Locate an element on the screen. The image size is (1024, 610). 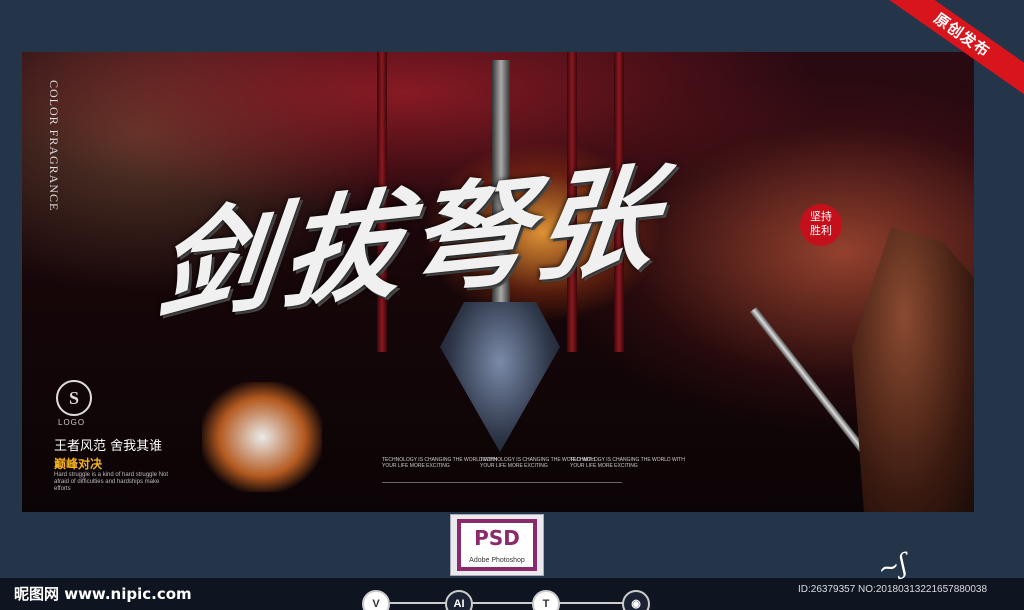
psd-sublabel: Adobe Photoshop is located at coordinates (497, 560).